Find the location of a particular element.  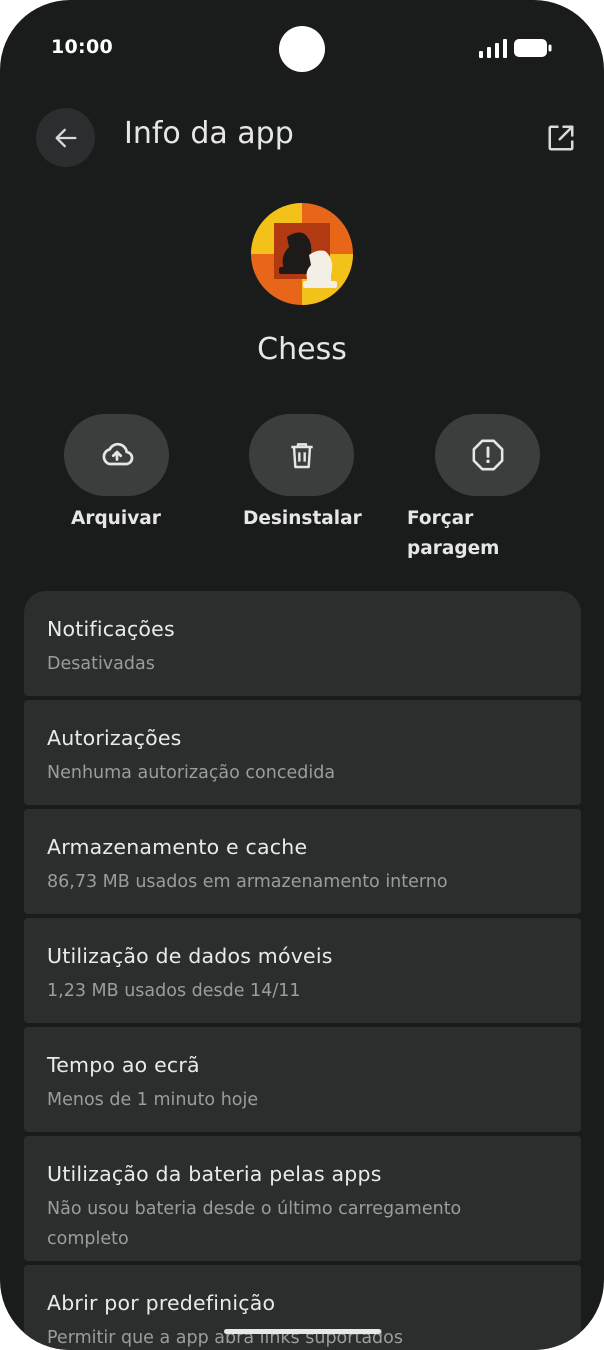

settings-item-title: Autorizações is located at coordinates (114, 738).